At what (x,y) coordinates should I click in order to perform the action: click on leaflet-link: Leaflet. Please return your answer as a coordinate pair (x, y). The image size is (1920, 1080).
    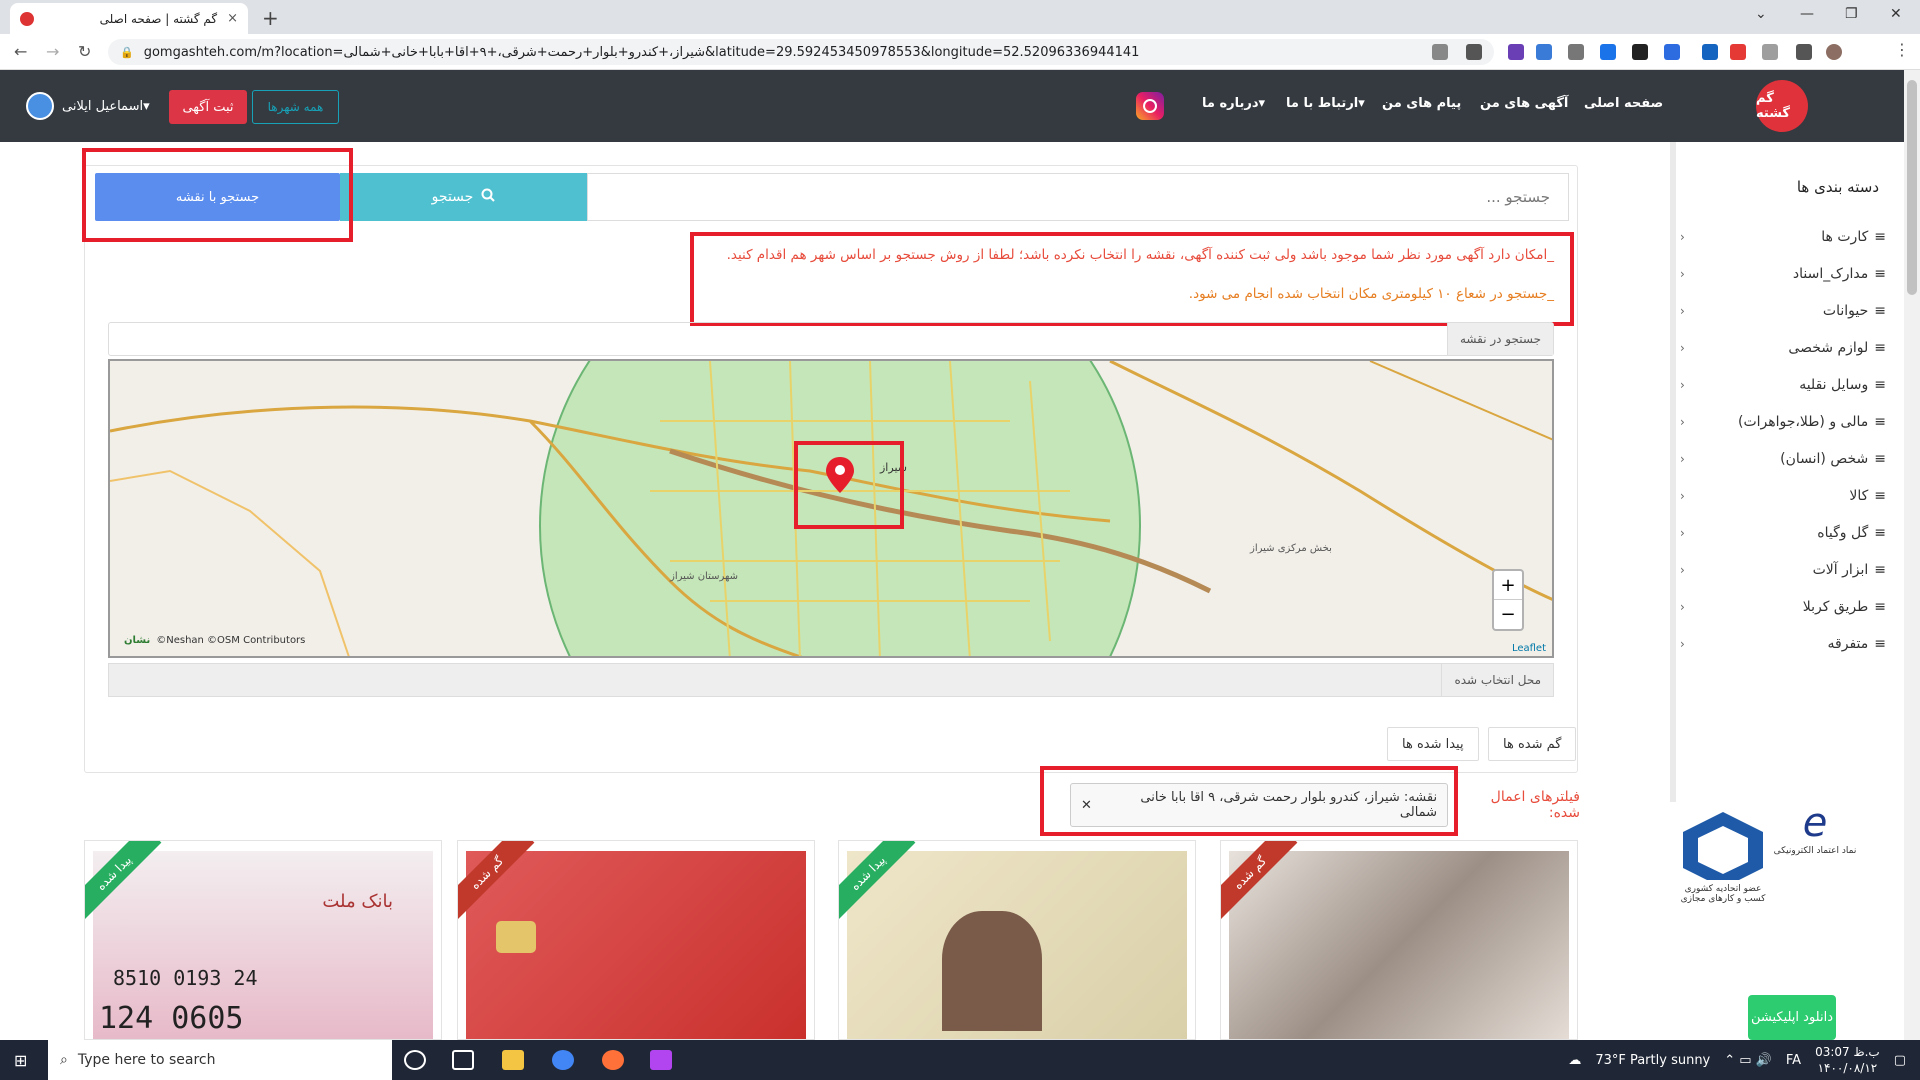
    Looking at the image, I should click on (1529, 648).